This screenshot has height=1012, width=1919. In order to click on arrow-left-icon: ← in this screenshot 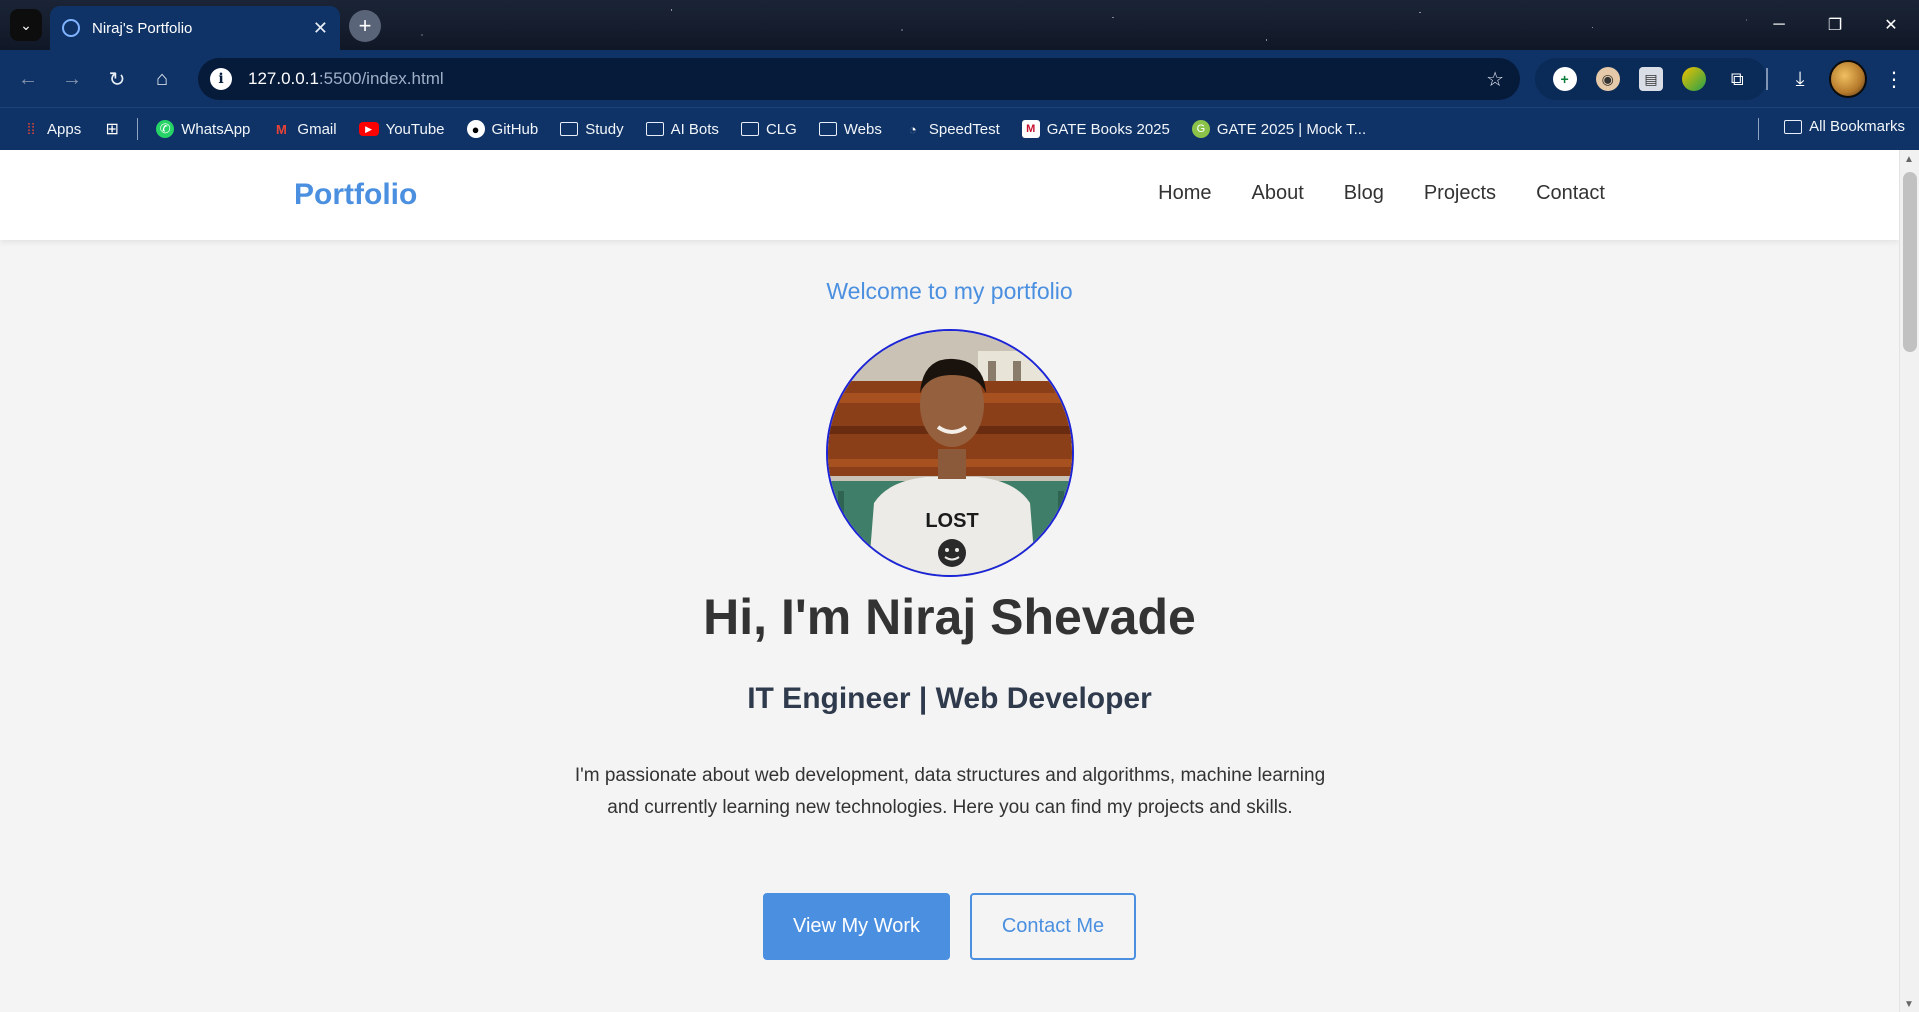, I will do `click(28, 78)`.